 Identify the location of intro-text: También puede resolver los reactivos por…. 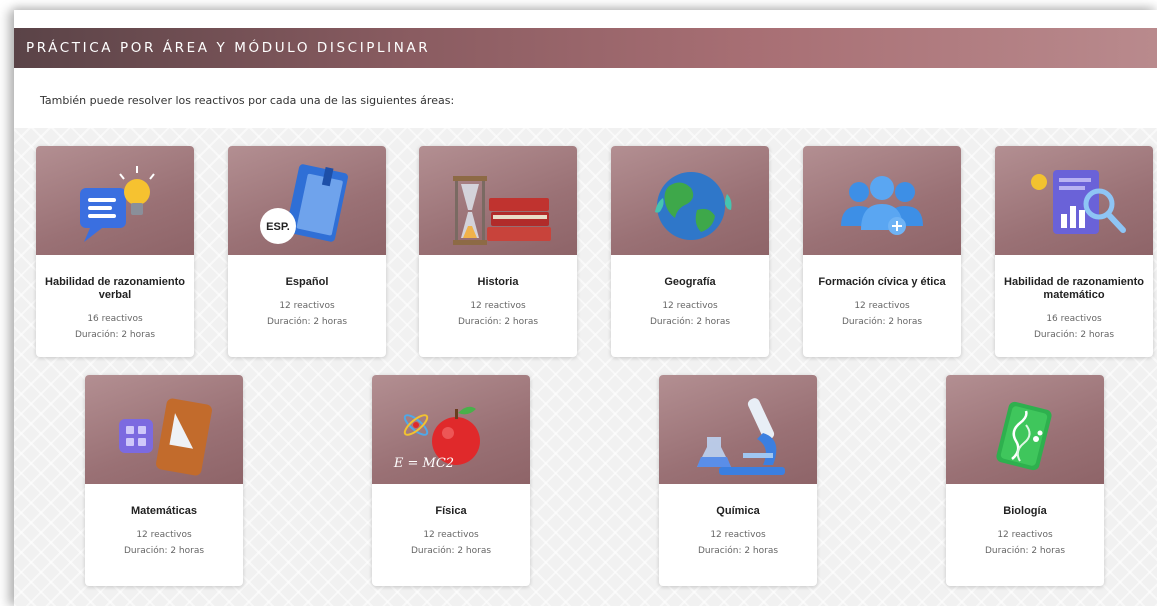
(247, 100).